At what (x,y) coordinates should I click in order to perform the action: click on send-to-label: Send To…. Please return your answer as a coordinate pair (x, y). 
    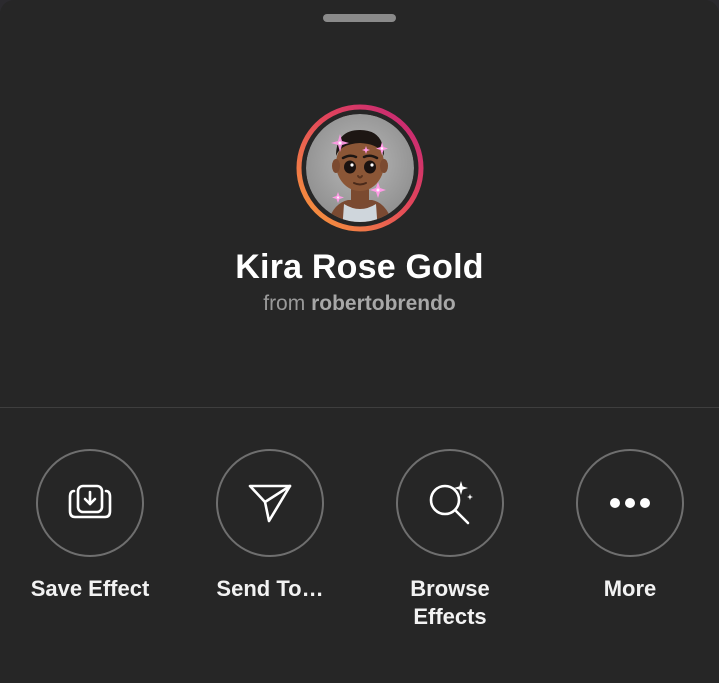
    Looking at the image, I should click on (270, 588).